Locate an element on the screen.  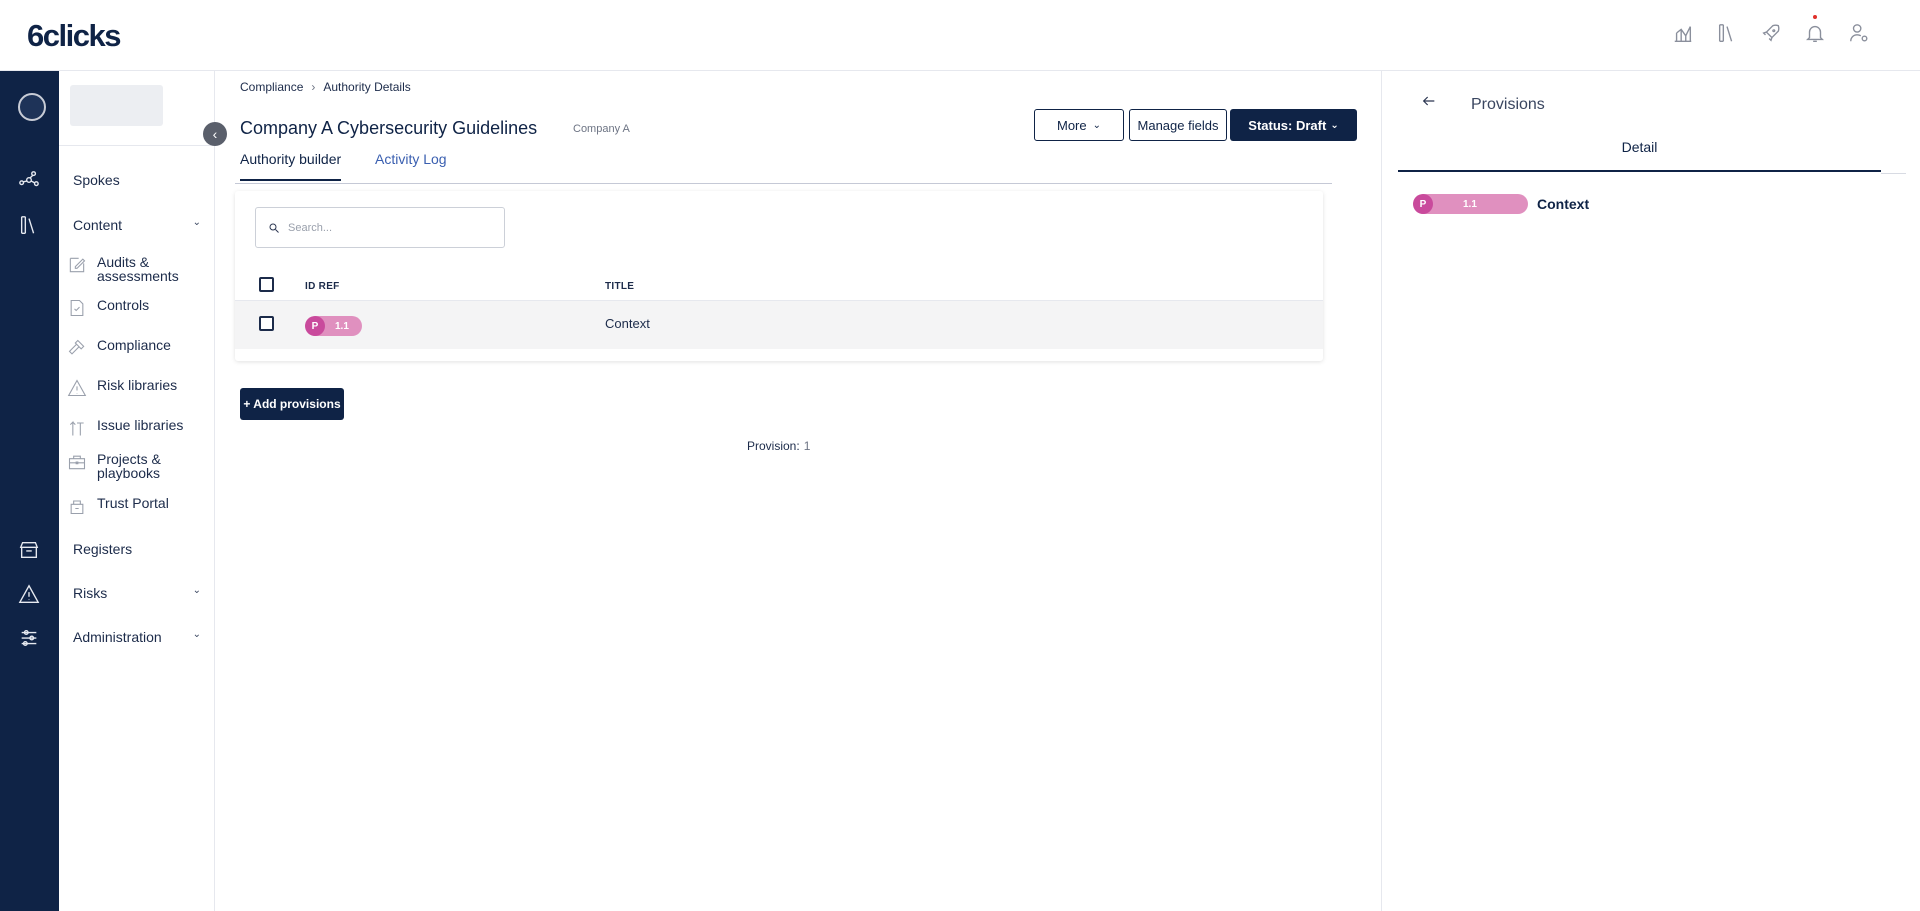
nav-item-audits: Audits & assessments is located at coordinates (127, 269).